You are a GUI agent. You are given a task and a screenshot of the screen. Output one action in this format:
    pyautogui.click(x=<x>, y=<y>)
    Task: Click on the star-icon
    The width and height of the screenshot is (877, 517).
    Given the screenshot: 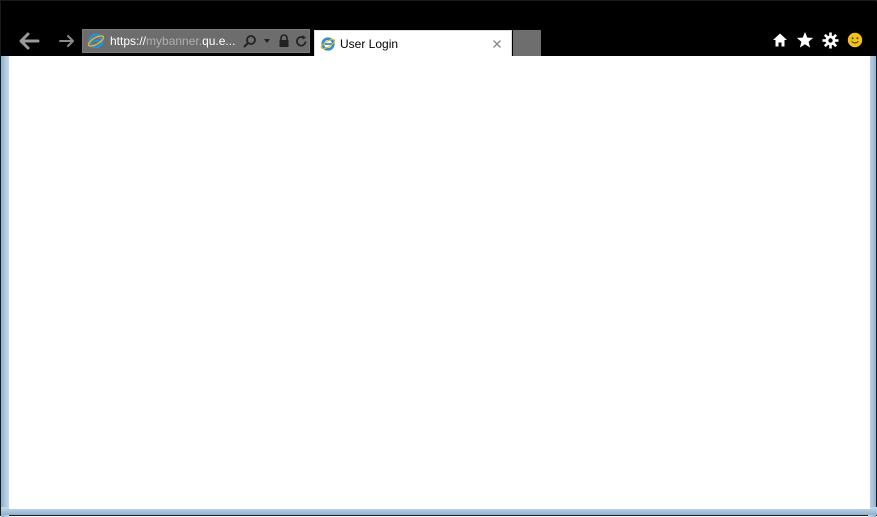 What is the action you would take?
    pyautogui.click(x=805, y=40)
    